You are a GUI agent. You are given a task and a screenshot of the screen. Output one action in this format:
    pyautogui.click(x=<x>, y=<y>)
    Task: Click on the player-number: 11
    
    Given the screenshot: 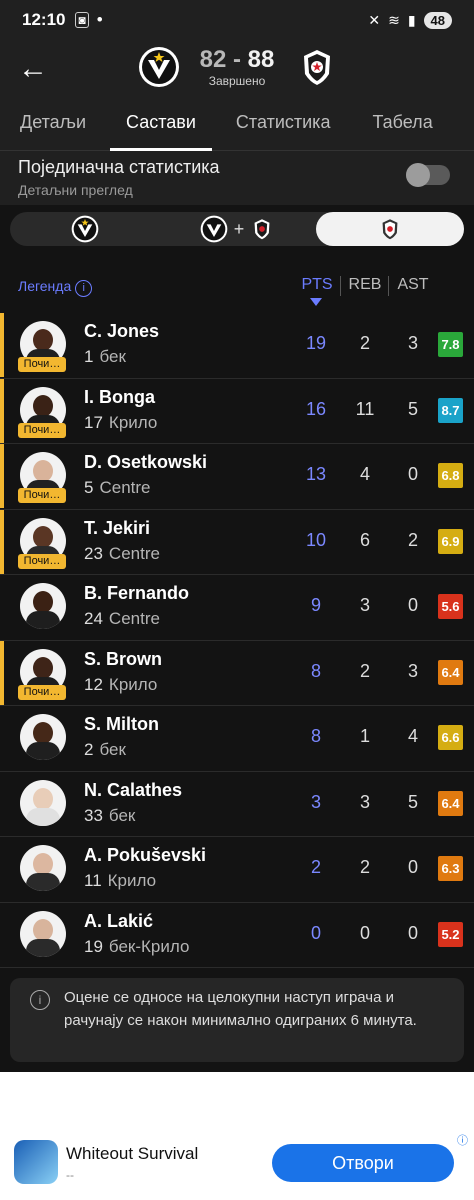 What is the action you would take?
    pyautogui.click(x=93, y=880)
    